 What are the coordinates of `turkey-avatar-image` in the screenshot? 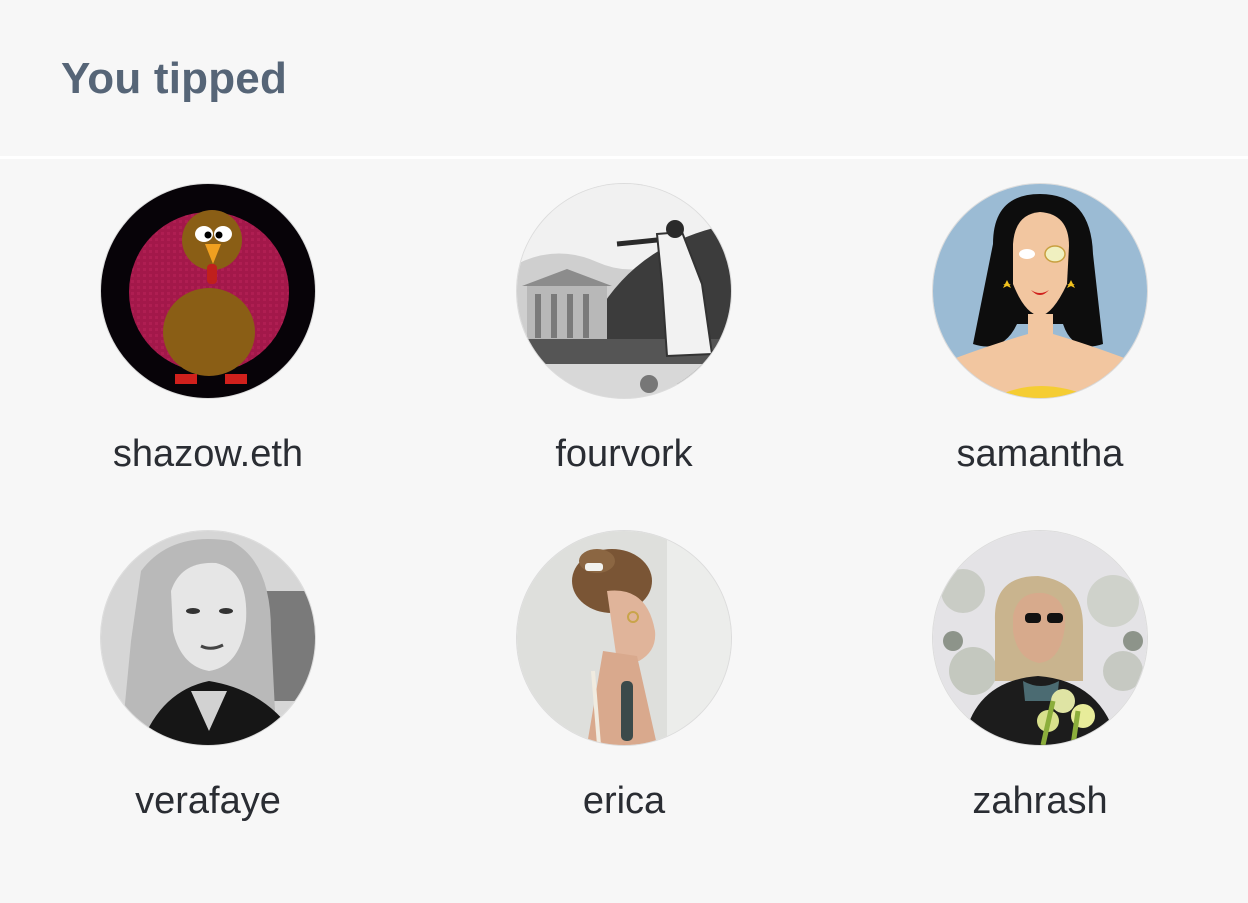 It's located at (208, 291).